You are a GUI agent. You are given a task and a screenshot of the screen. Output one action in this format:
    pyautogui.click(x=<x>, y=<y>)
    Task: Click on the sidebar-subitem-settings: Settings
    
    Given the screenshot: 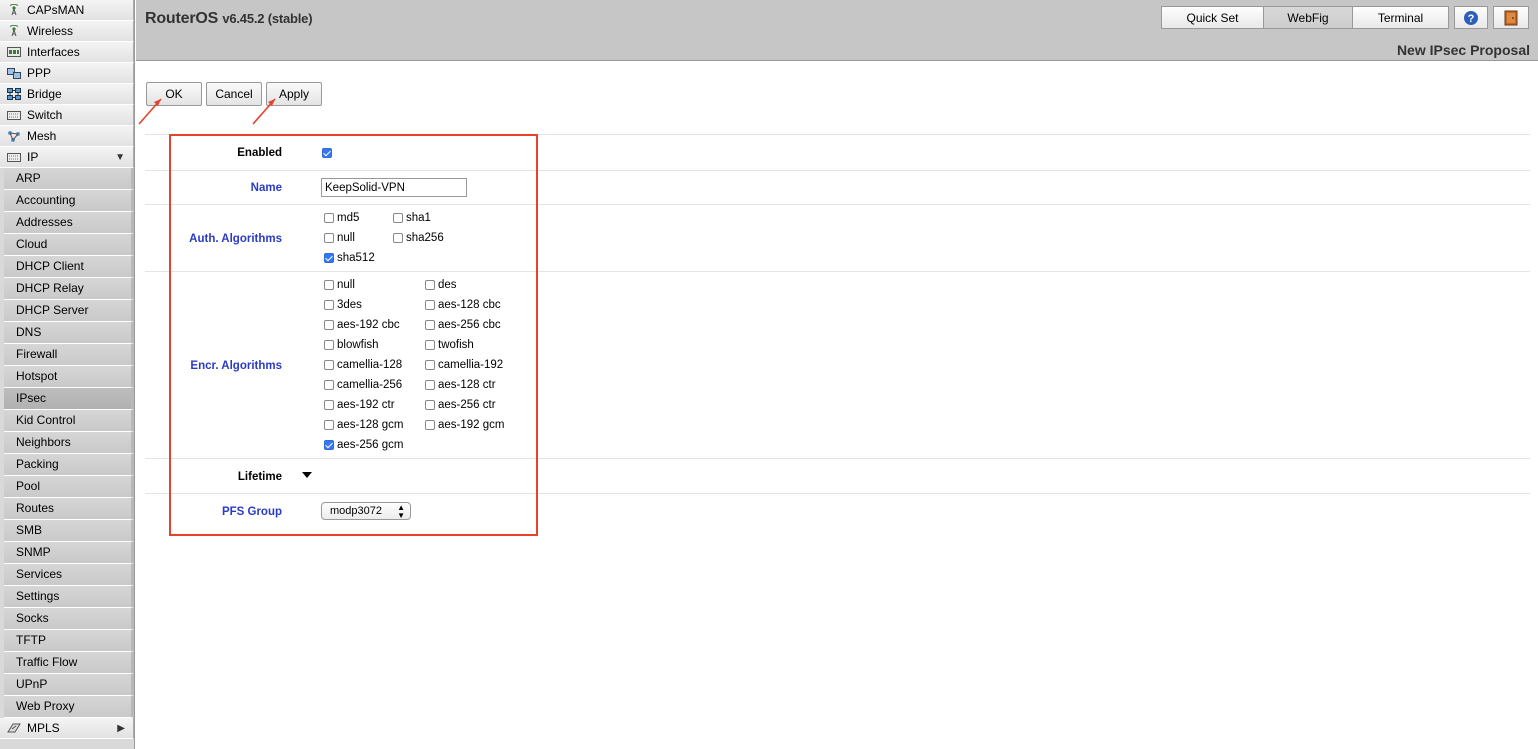 What is the action you would take?
    pyautogui.click(x=69, y=597)
    